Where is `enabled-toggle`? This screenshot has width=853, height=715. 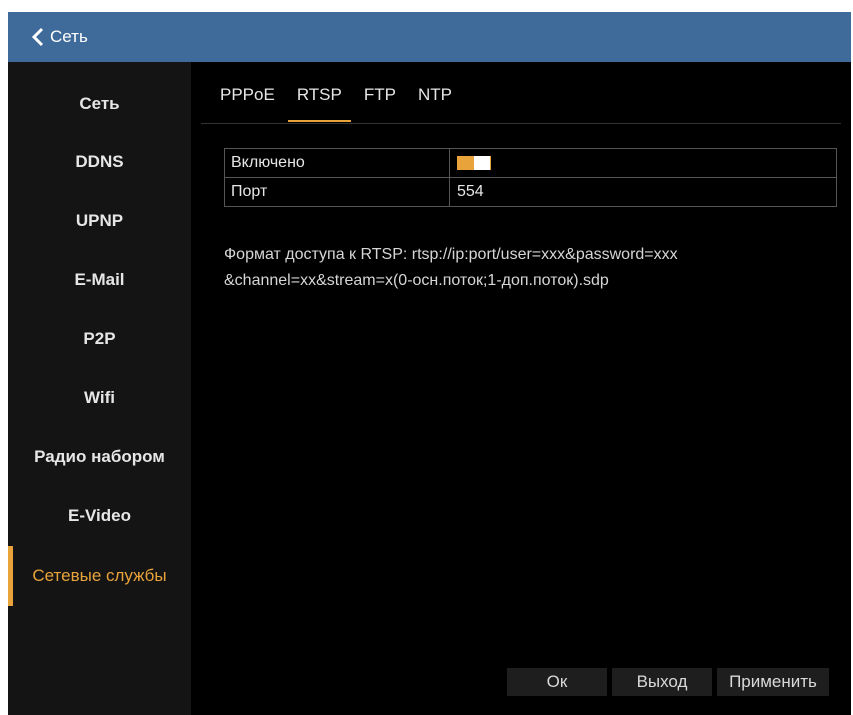
enabled-toggle is located at coordinates (474, 163).